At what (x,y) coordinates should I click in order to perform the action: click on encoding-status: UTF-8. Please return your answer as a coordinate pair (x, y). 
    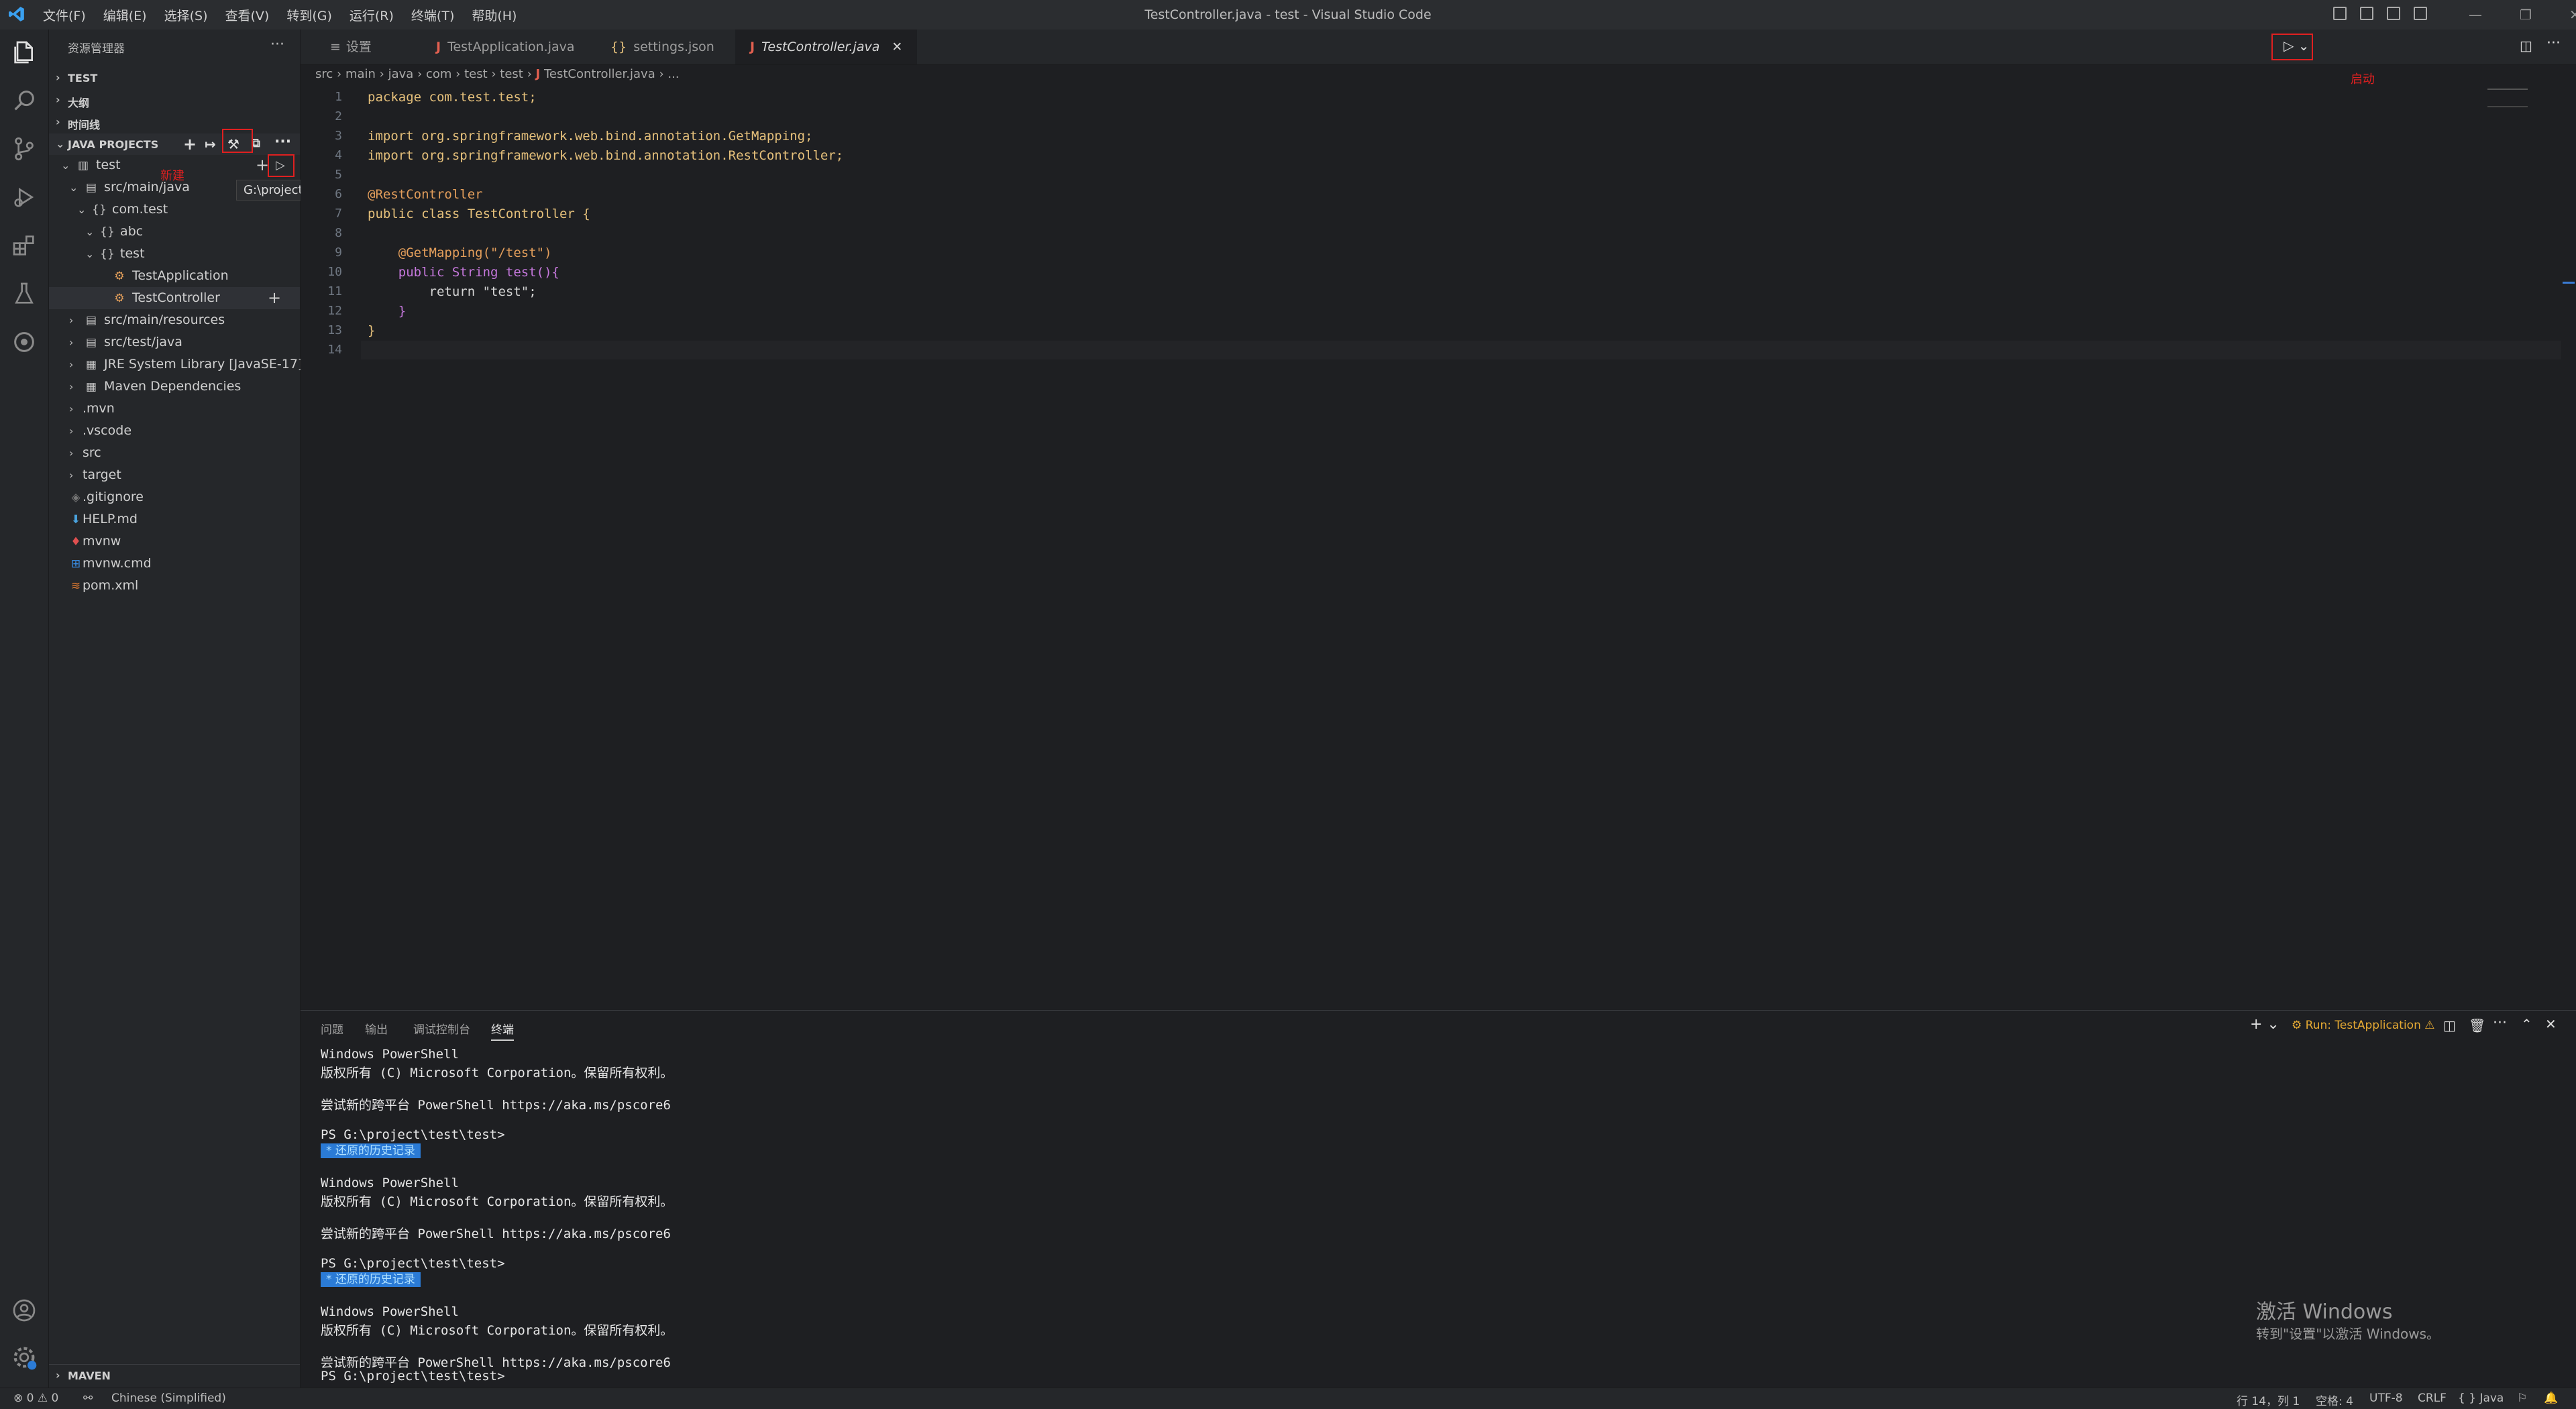
    Looking at the image, I should click on (2386, 1398).